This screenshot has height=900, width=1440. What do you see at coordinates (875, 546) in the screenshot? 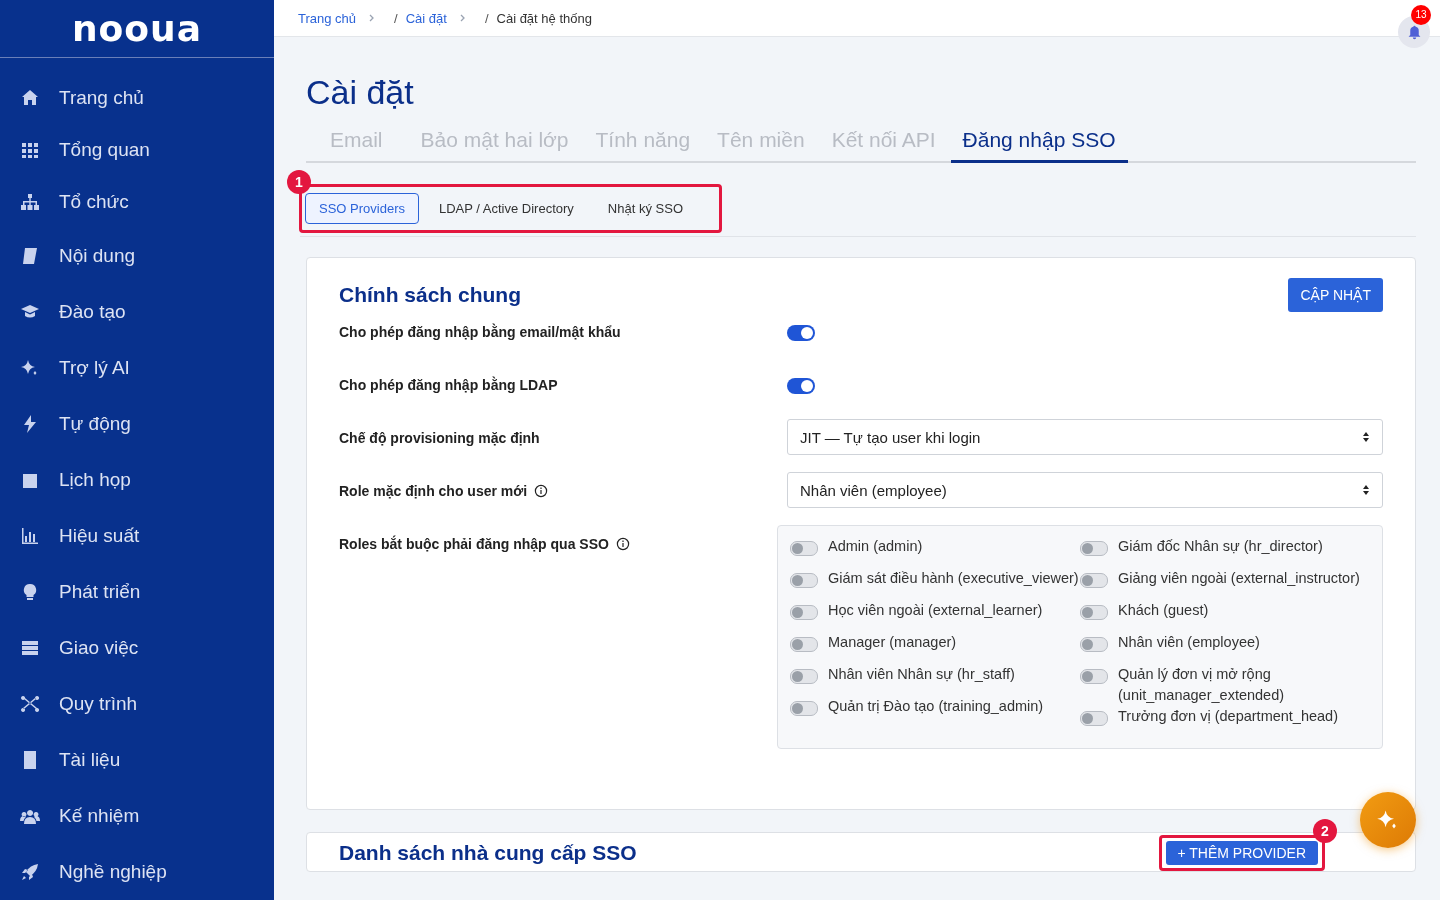
I see `role-label: Admin (admin)` at bounding box center [875, 546].